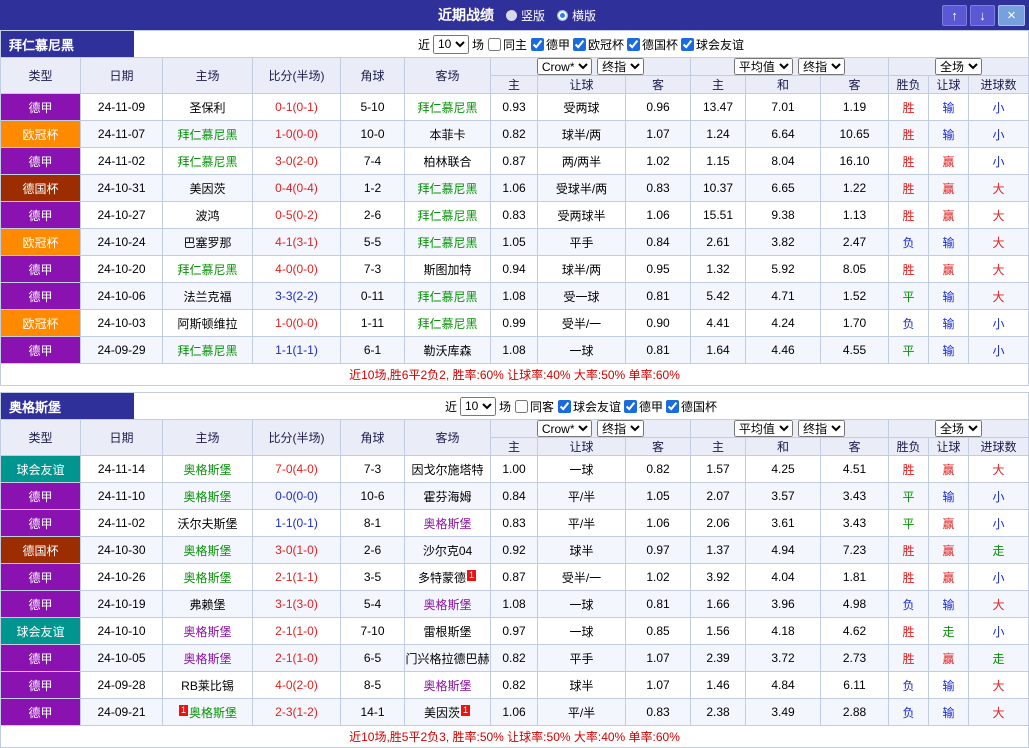  I want to click on odds-home-cell: 0.92, so click(514, 550).